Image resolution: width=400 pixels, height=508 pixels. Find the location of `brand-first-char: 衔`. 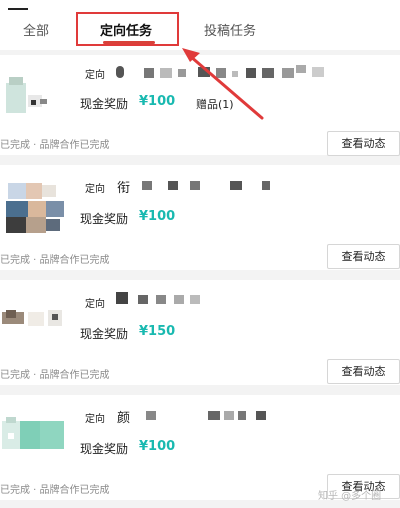

brand-first-char: 衔 is located at coordinates (124, 188).